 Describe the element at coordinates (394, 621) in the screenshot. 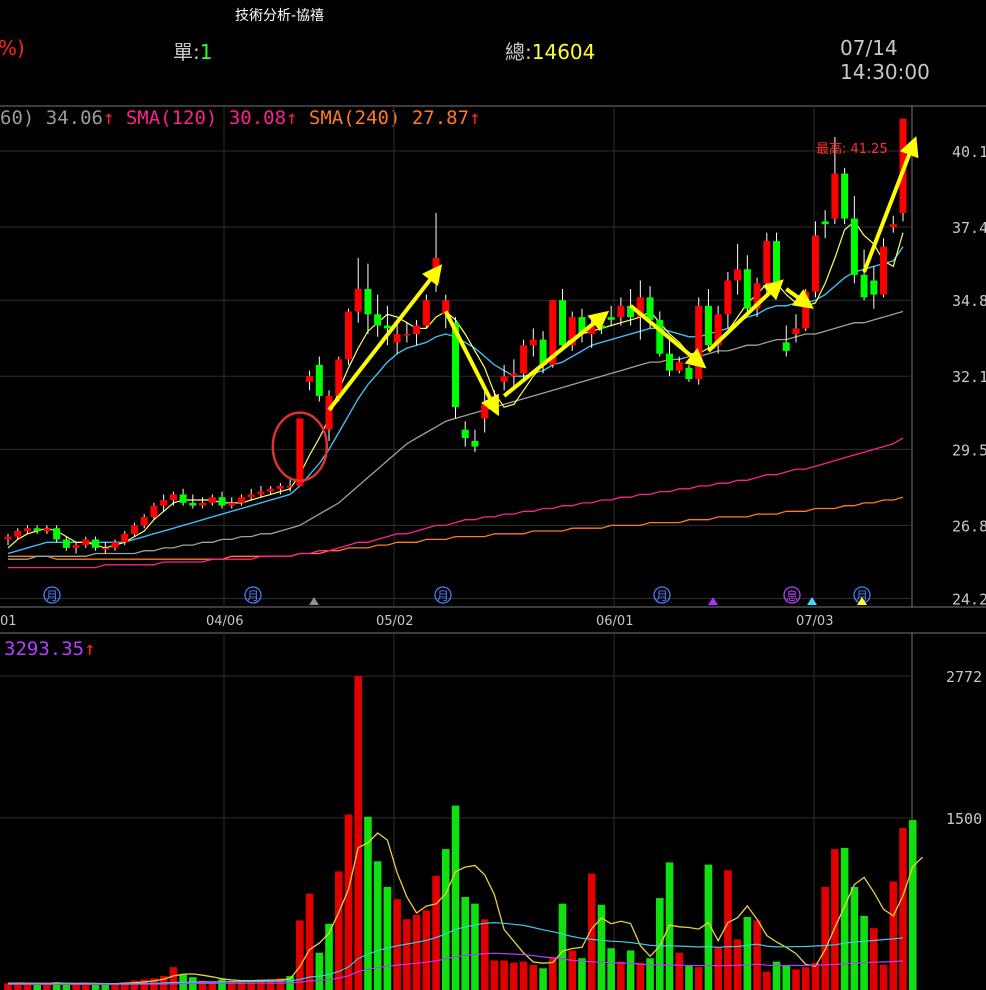

I see `date-tick-label: 05/02` at that location.